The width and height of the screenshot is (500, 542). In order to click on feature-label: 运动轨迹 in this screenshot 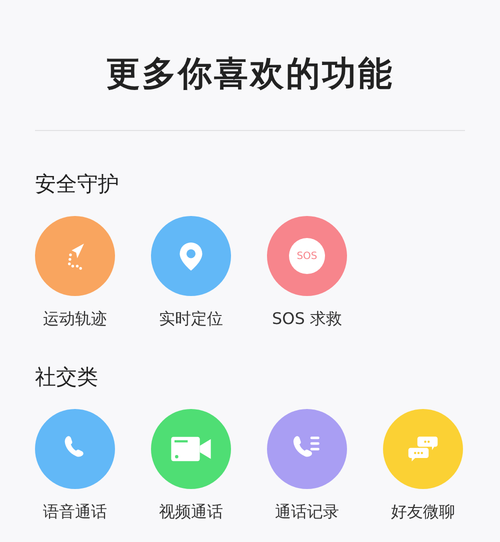, I will do `click(75, 319)`.